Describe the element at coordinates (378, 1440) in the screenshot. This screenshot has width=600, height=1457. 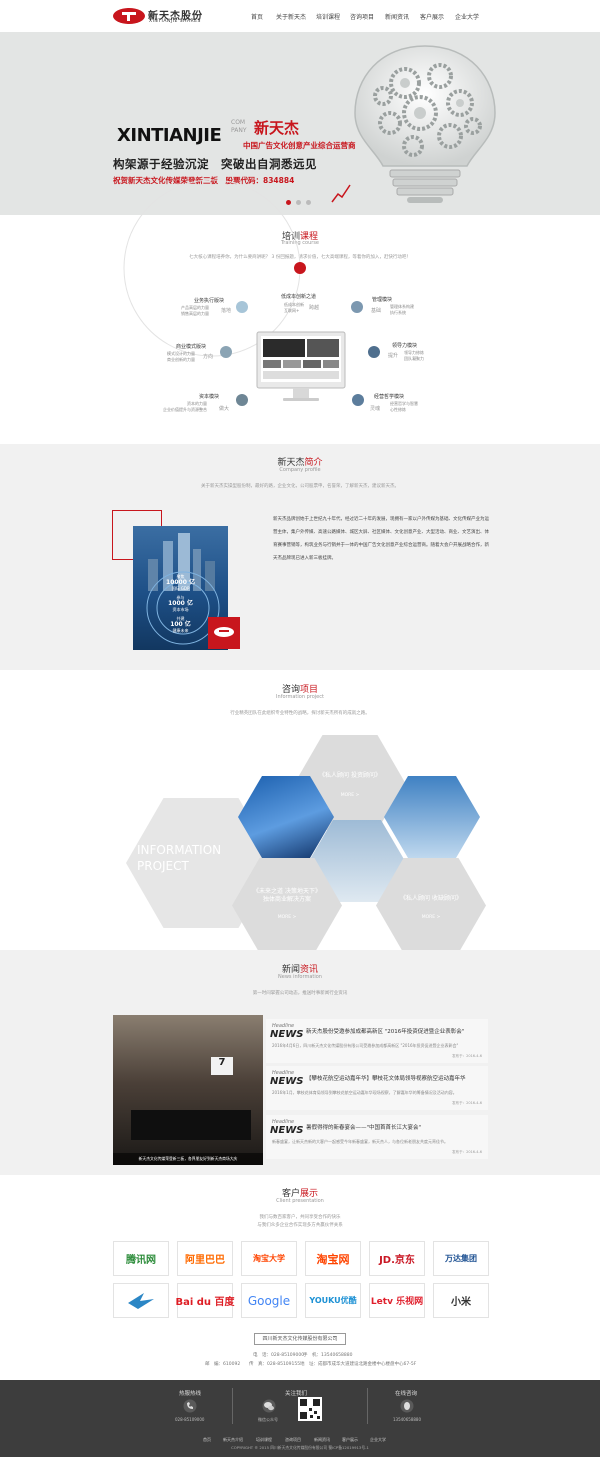
I see `footer-nav-university: 企业大学` at that location.